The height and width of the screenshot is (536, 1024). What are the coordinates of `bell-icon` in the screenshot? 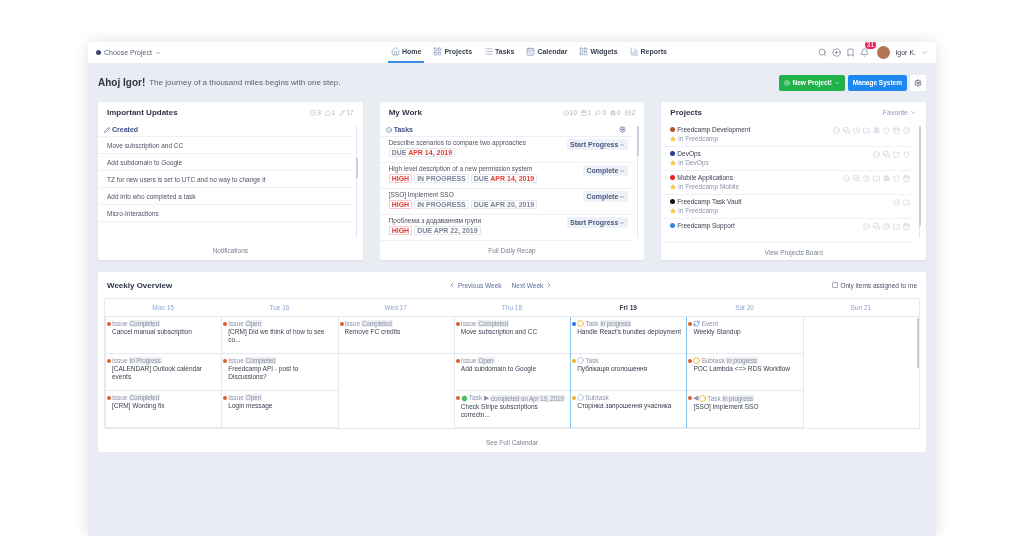 It's located at (865, 52).